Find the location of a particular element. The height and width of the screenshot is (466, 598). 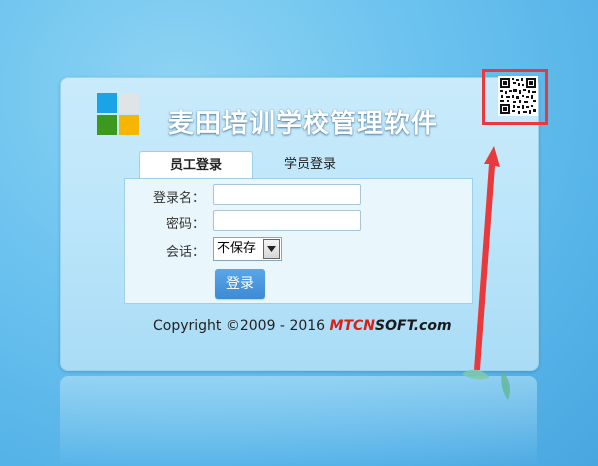

logo-square-gray is located at coordinates (129, 103).